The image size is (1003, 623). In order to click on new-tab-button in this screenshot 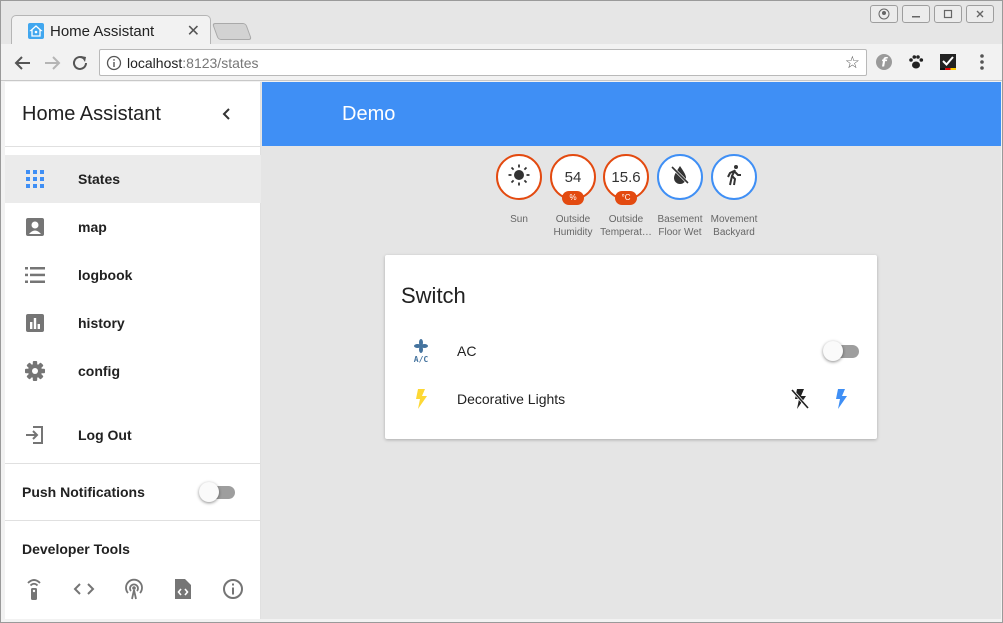, I will do `click(232, 31)`.